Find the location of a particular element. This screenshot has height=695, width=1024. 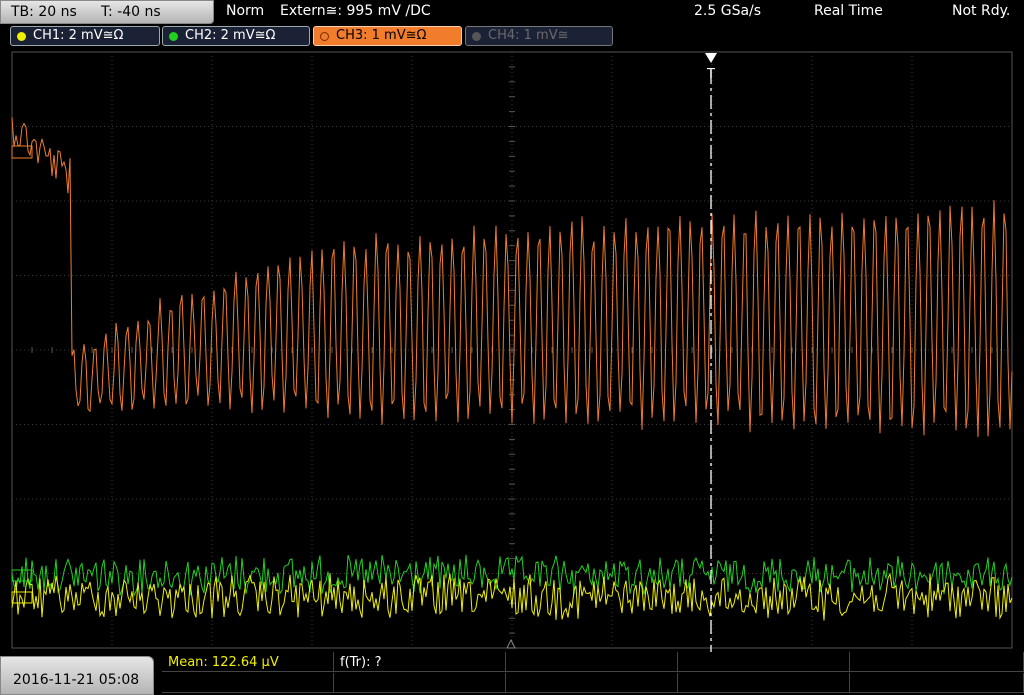

frequency-measurement: f(Tr): ? is located at coordinates (361, 662).